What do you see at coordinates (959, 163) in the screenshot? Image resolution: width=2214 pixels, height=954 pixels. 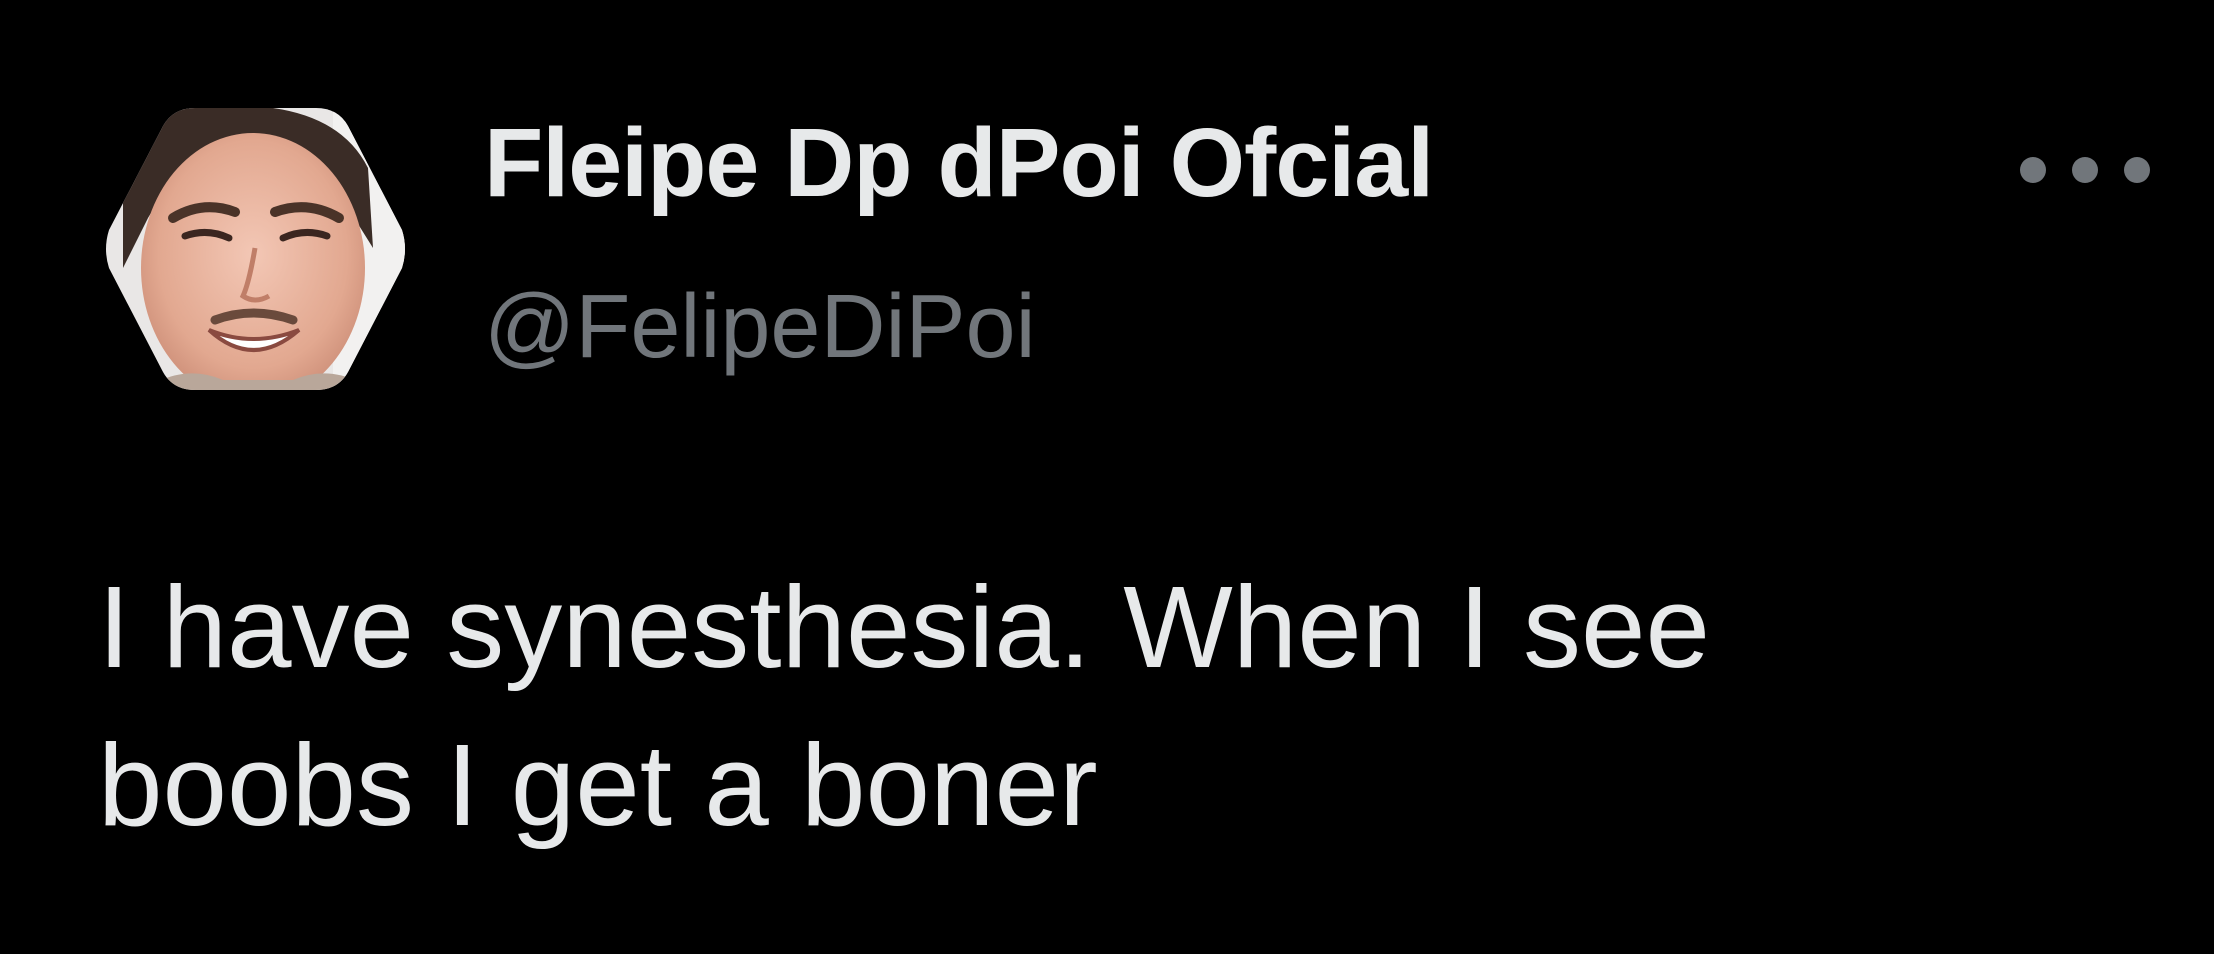 I see `author-display-name: Fleipe Dp dPoi Ofcial` at bounding box center [959, 163].